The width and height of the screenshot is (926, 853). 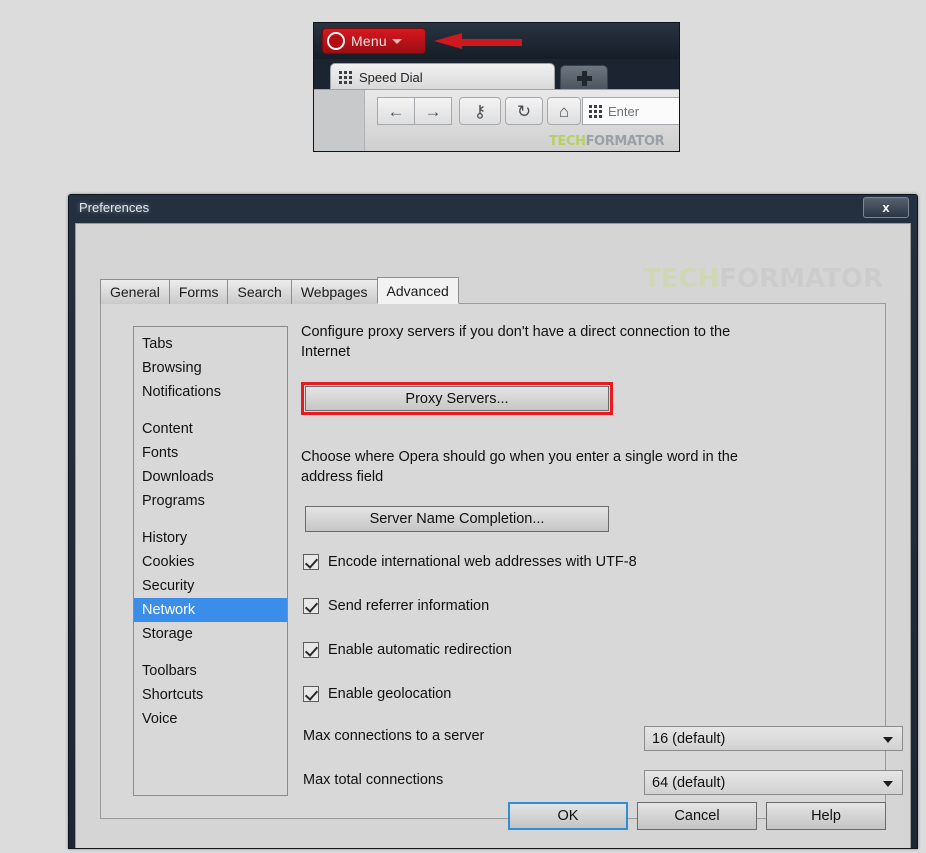 I want to click on sidebar-item-browsing: Browsing, so click(x=210, y=368).